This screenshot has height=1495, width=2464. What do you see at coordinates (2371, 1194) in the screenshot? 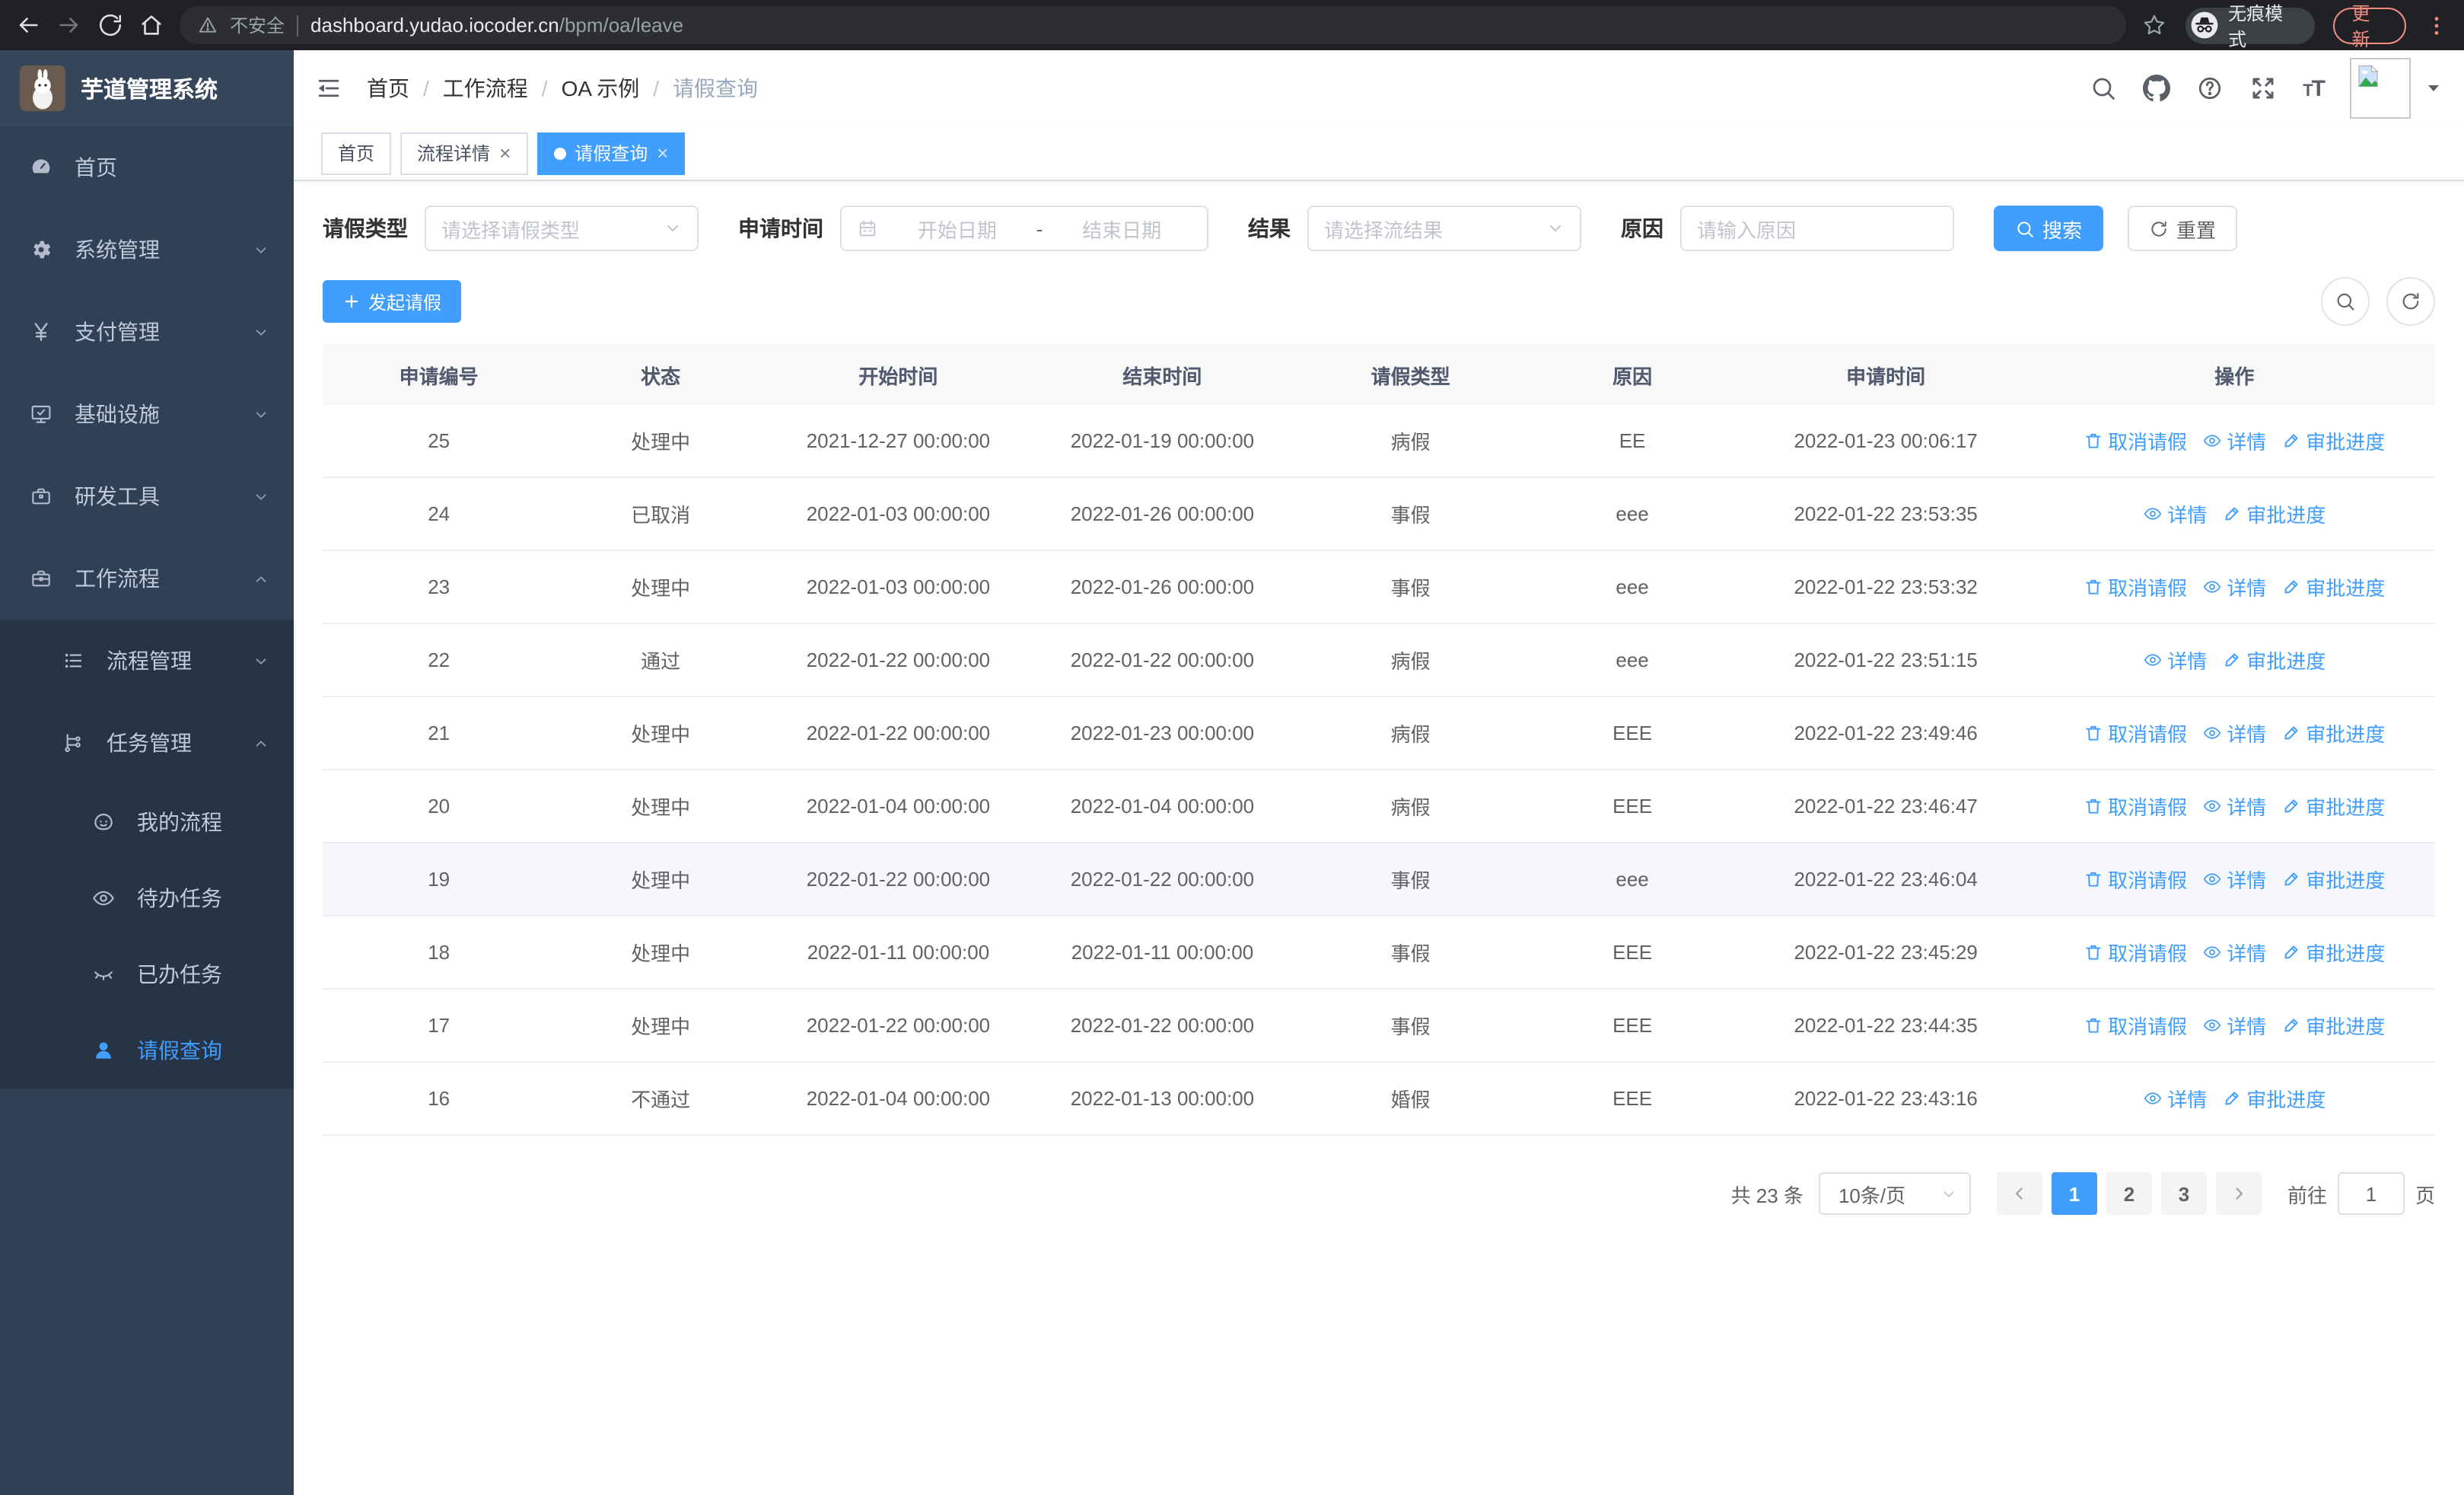
I see `goto-page-input` at bounding box center [2371, 1194].